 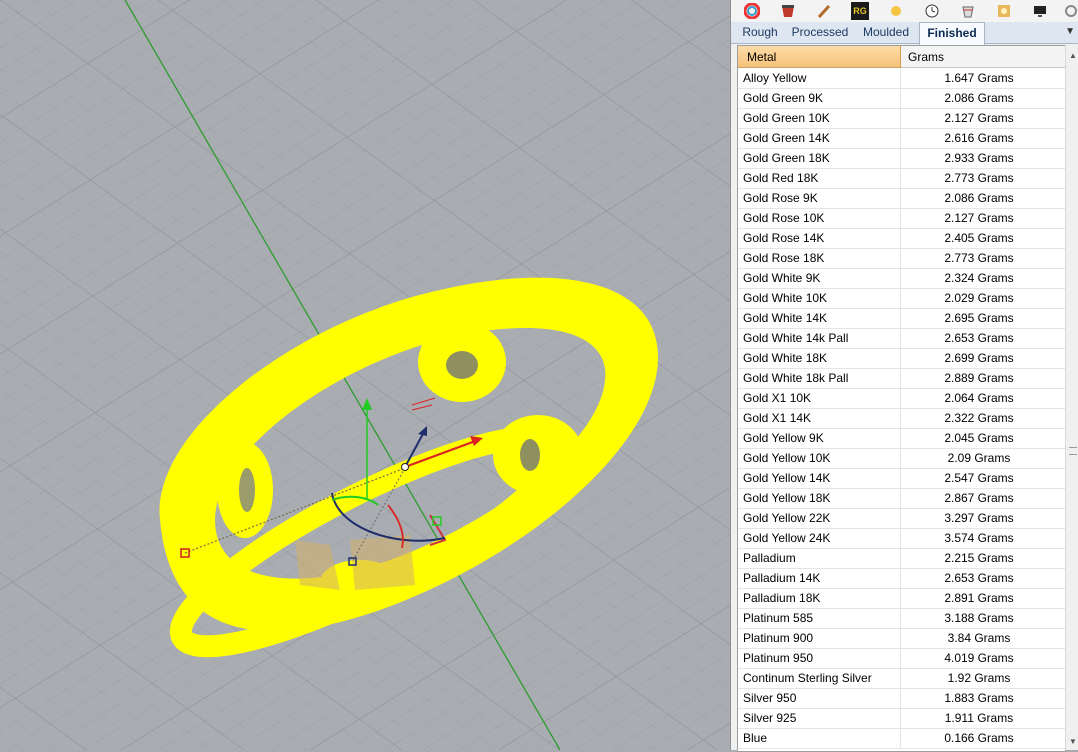 What do you see at coordinates (819, 259) in the screenshot?
I see `metal-cell: Gold Rose 18K` at bounding box center [819, 259].